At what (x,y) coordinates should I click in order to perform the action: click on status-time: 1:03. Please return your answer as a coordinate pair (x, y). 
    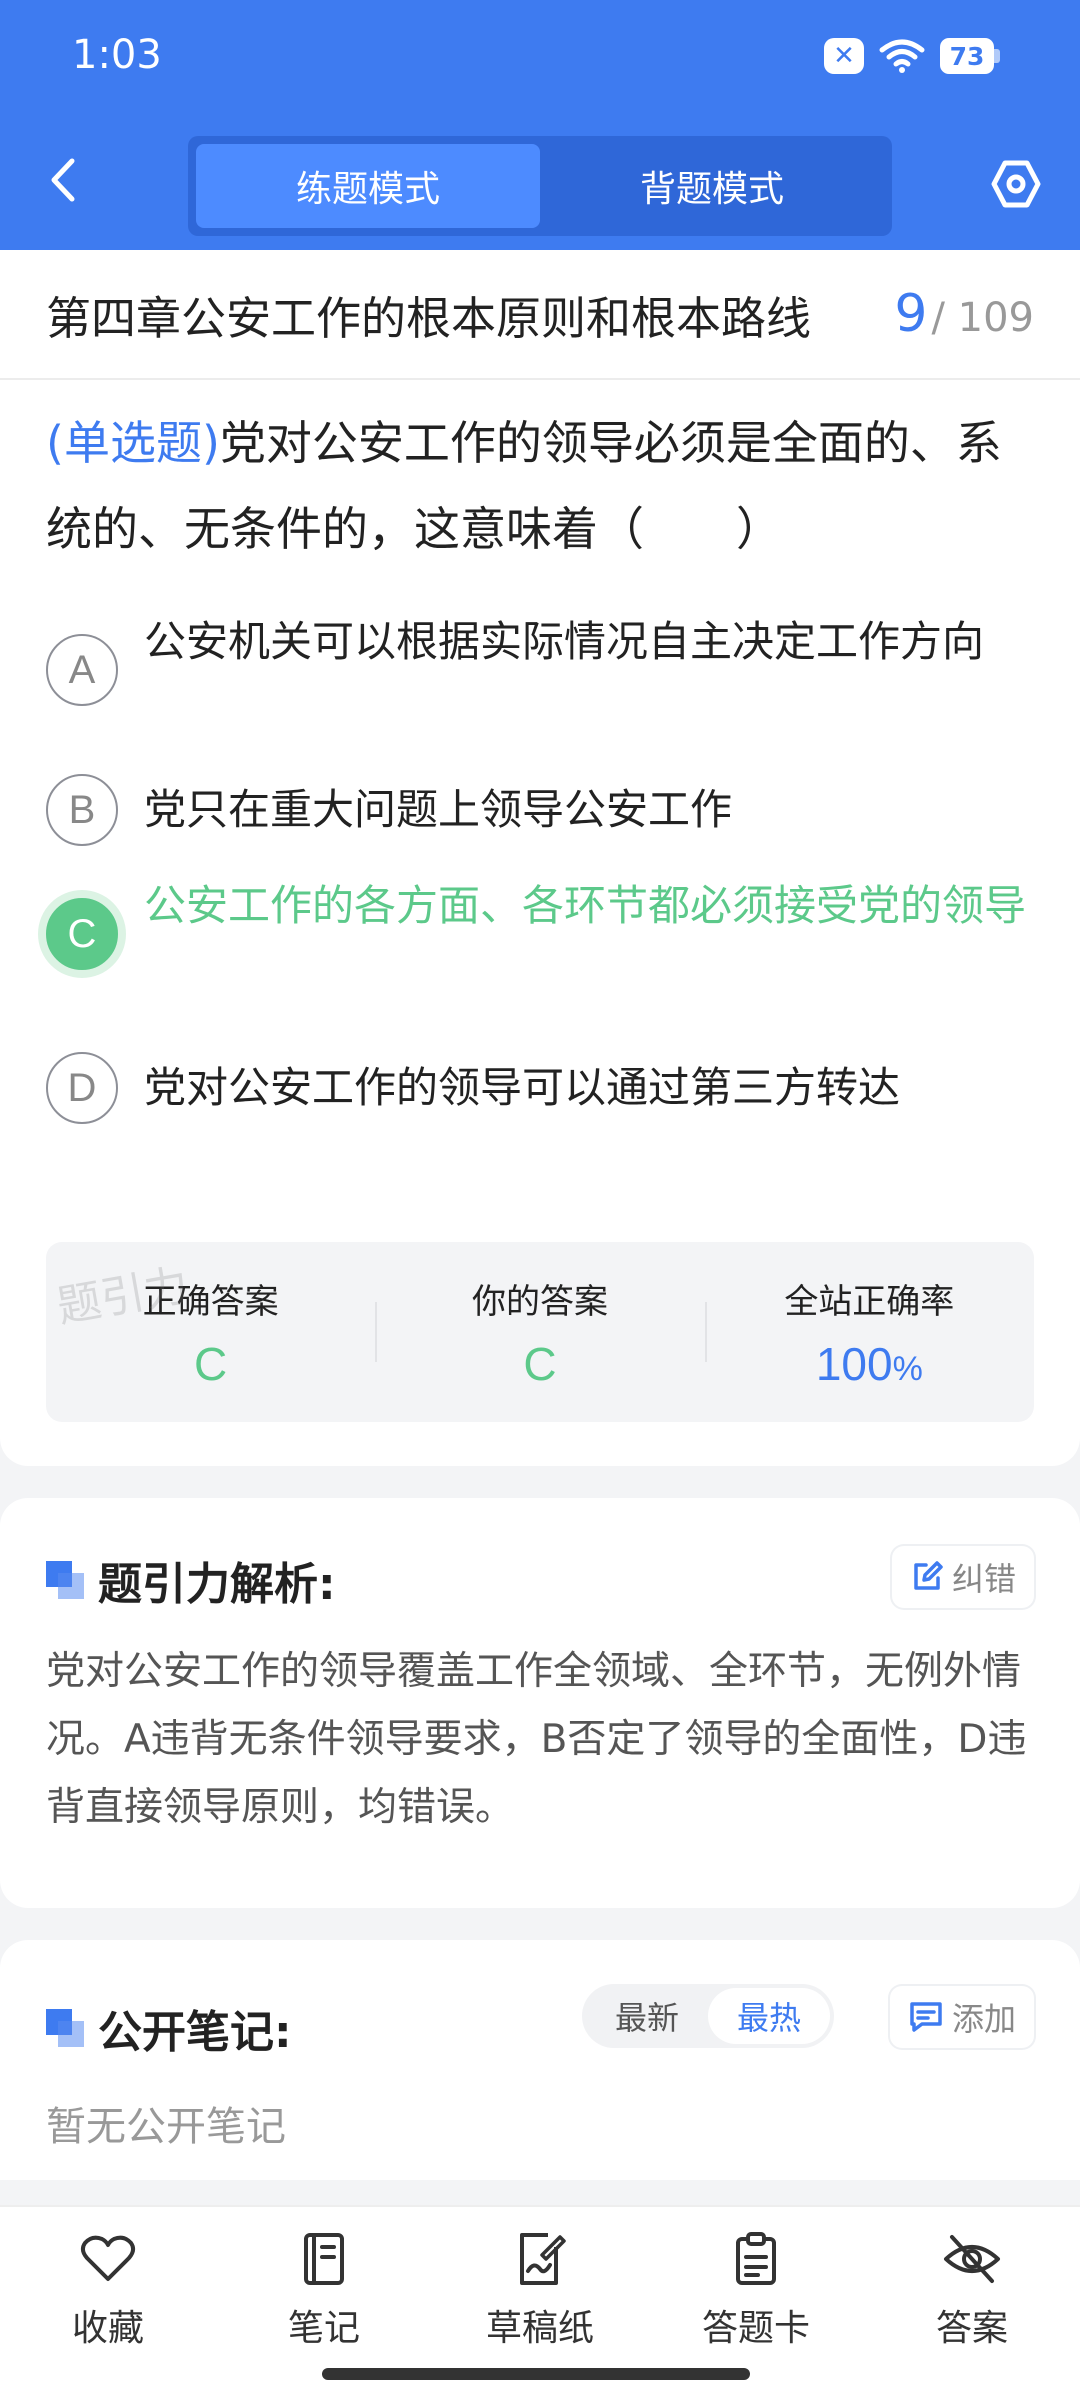
    Looking at the image, I should click on (117, 55).